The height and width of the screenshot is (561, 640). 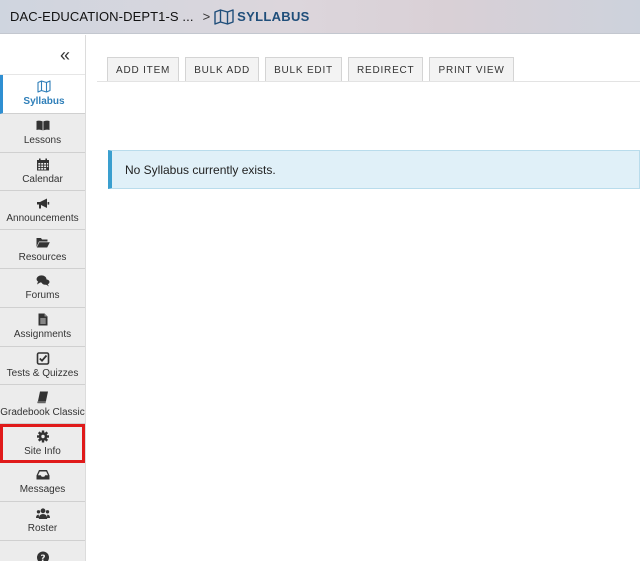 What do you see at coordinates (42, 405) in the screenshot?
I see `sidebar-item-gradebook-classic: Gradebook Classic` at bounding box center [42, 405].